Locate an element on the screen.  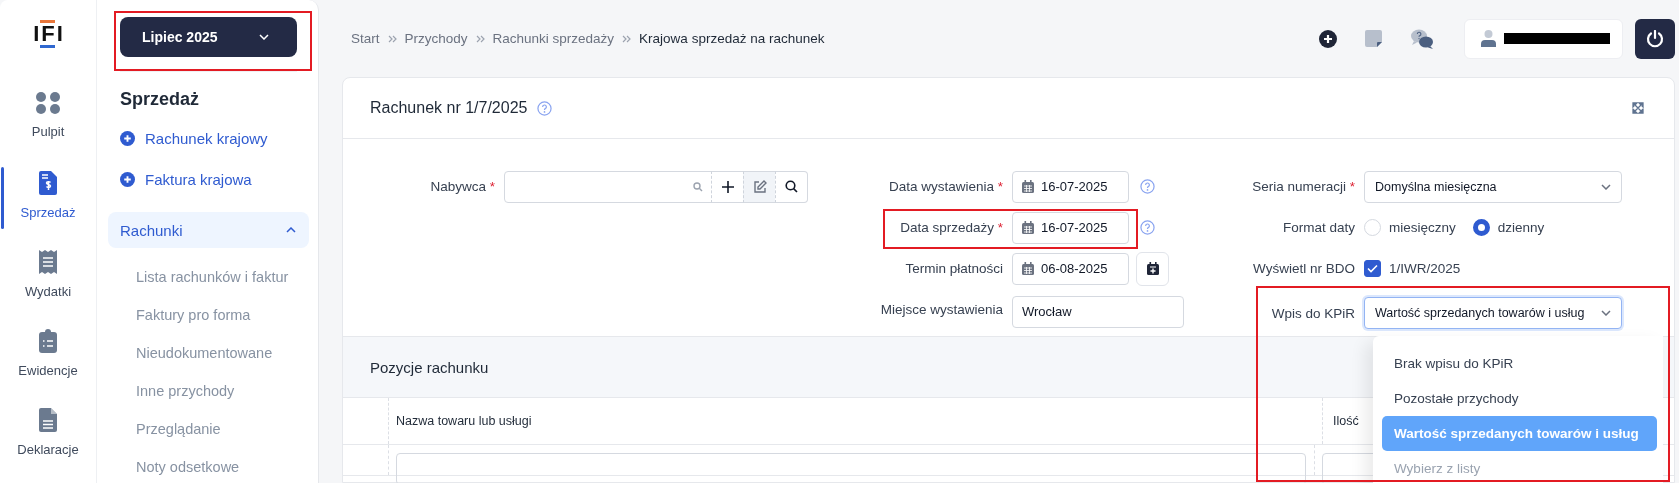
field-label: Wyświetl nr BDO is located at coordinates (1303, 268).